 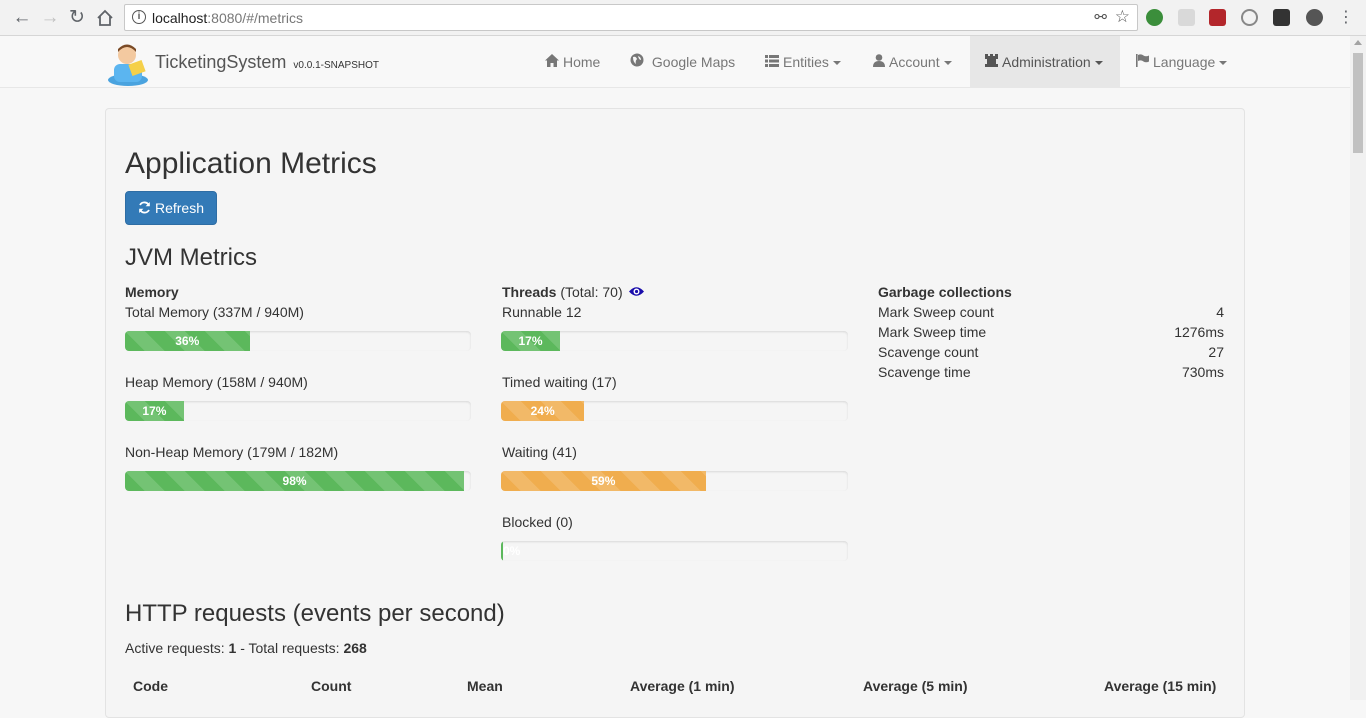 What do you see at coordinates (50, 18) in the screenshot?
I see `forward-arrow-icon: →` at bounding box center [50, 18].